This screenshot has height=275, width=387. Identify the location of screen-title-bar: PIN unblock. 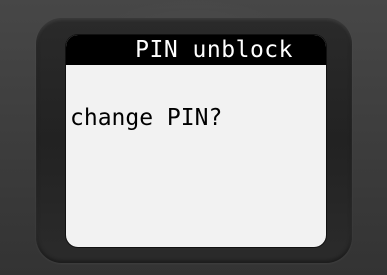
(196, 50).